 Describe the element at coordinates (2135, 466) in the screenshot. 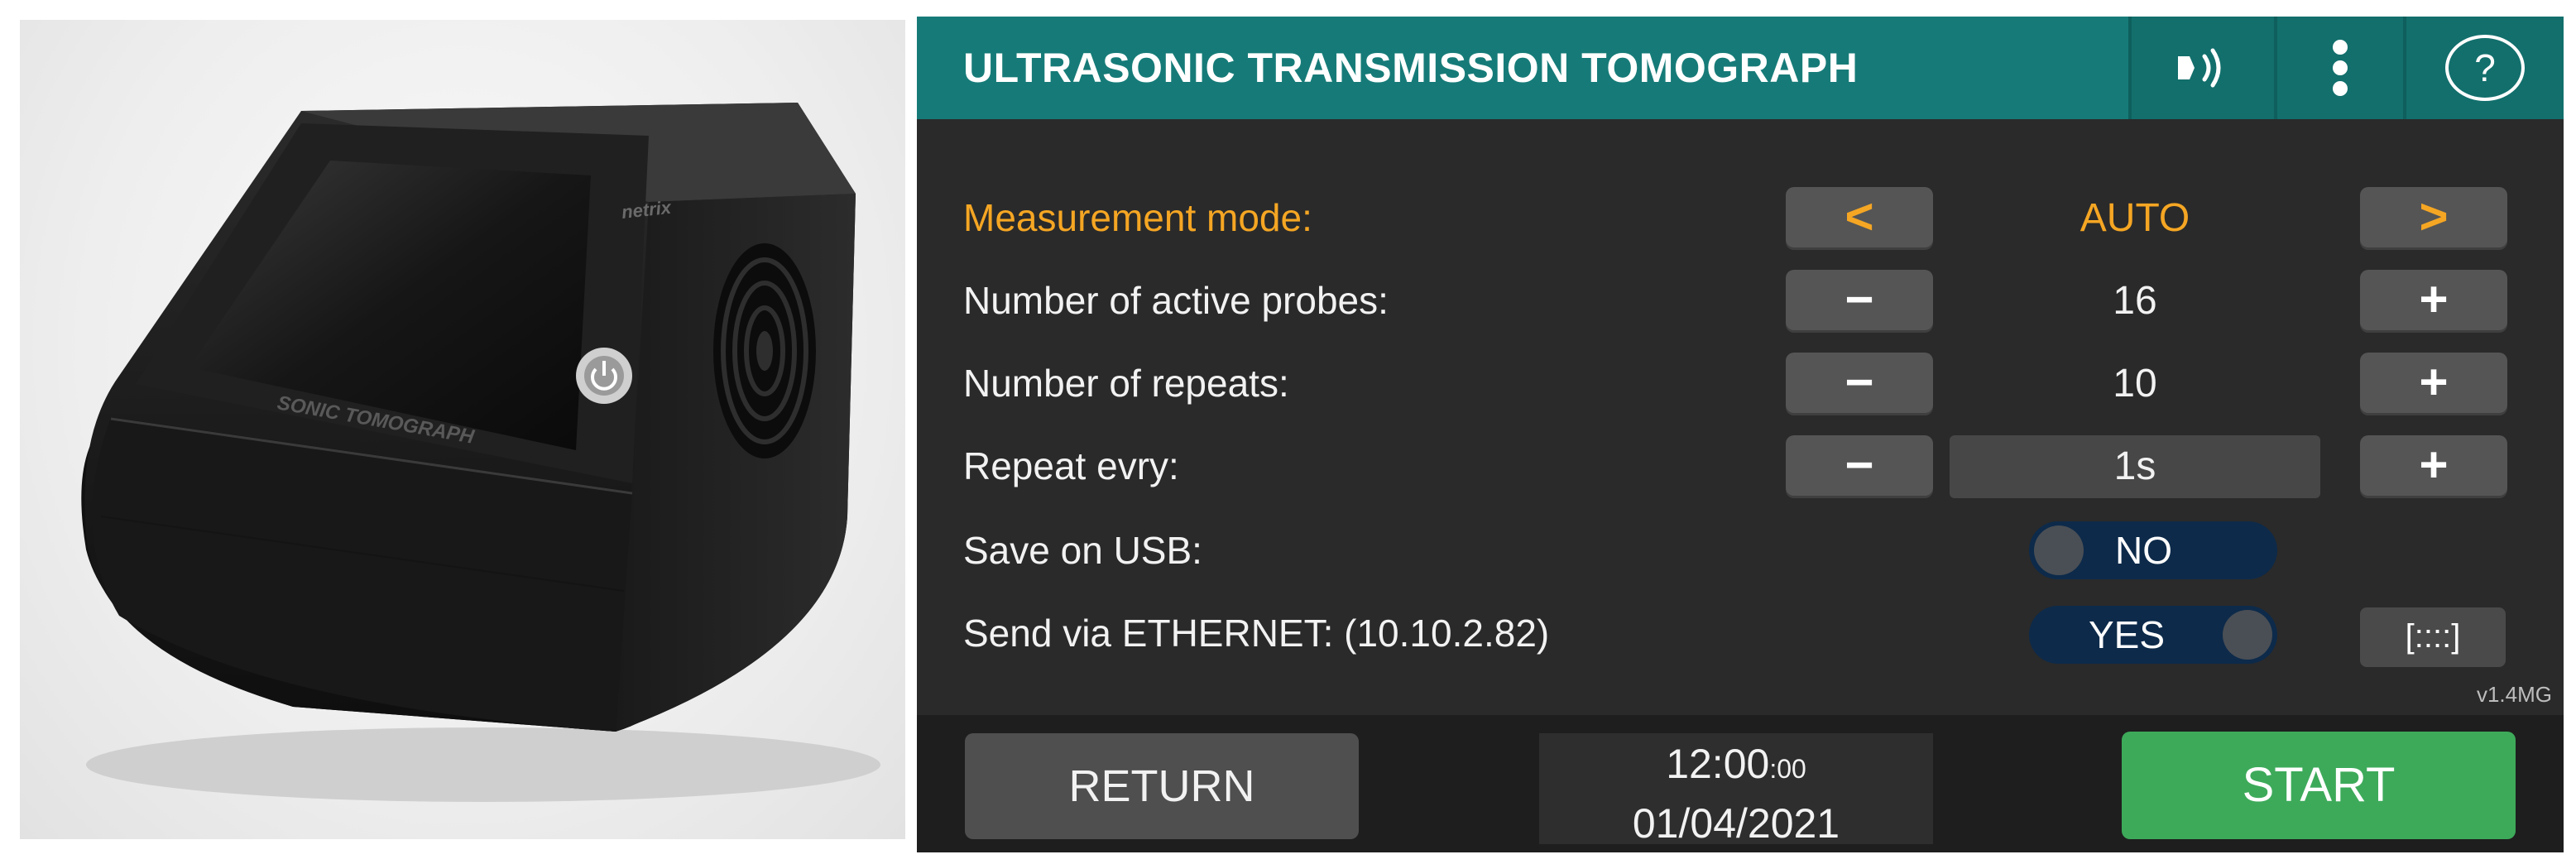

I see `repeat-every-value: 1s` at that location.